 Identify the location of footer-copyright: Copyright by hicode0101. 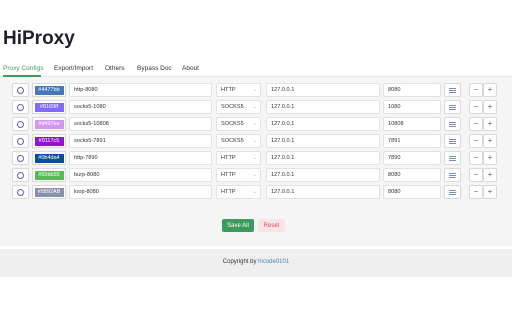
(256, 262).